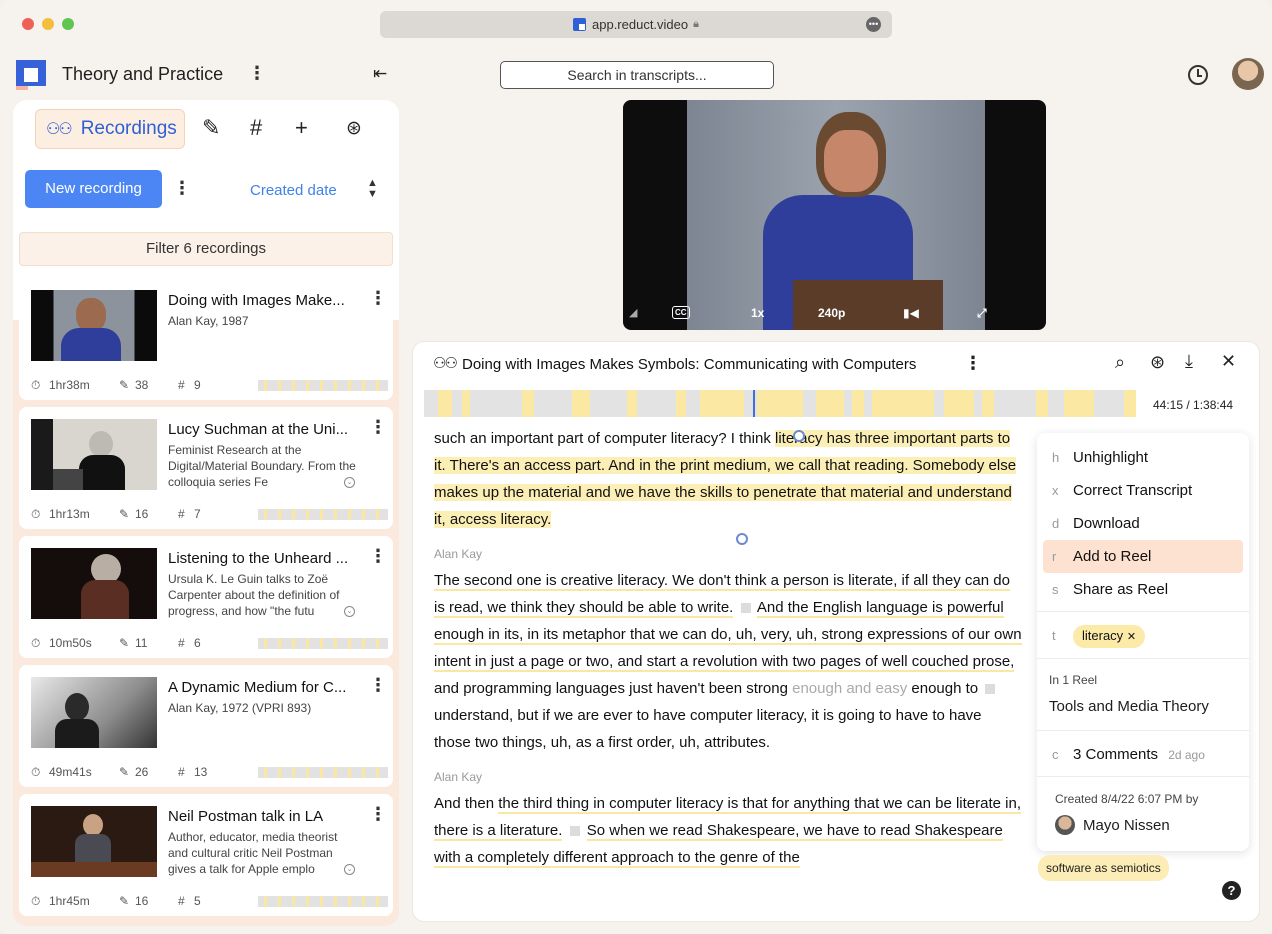 This screenshot has height=934, width=1272. I want to click on tab-recordings: ⚇⚇ Recordings, so click(110, 129).